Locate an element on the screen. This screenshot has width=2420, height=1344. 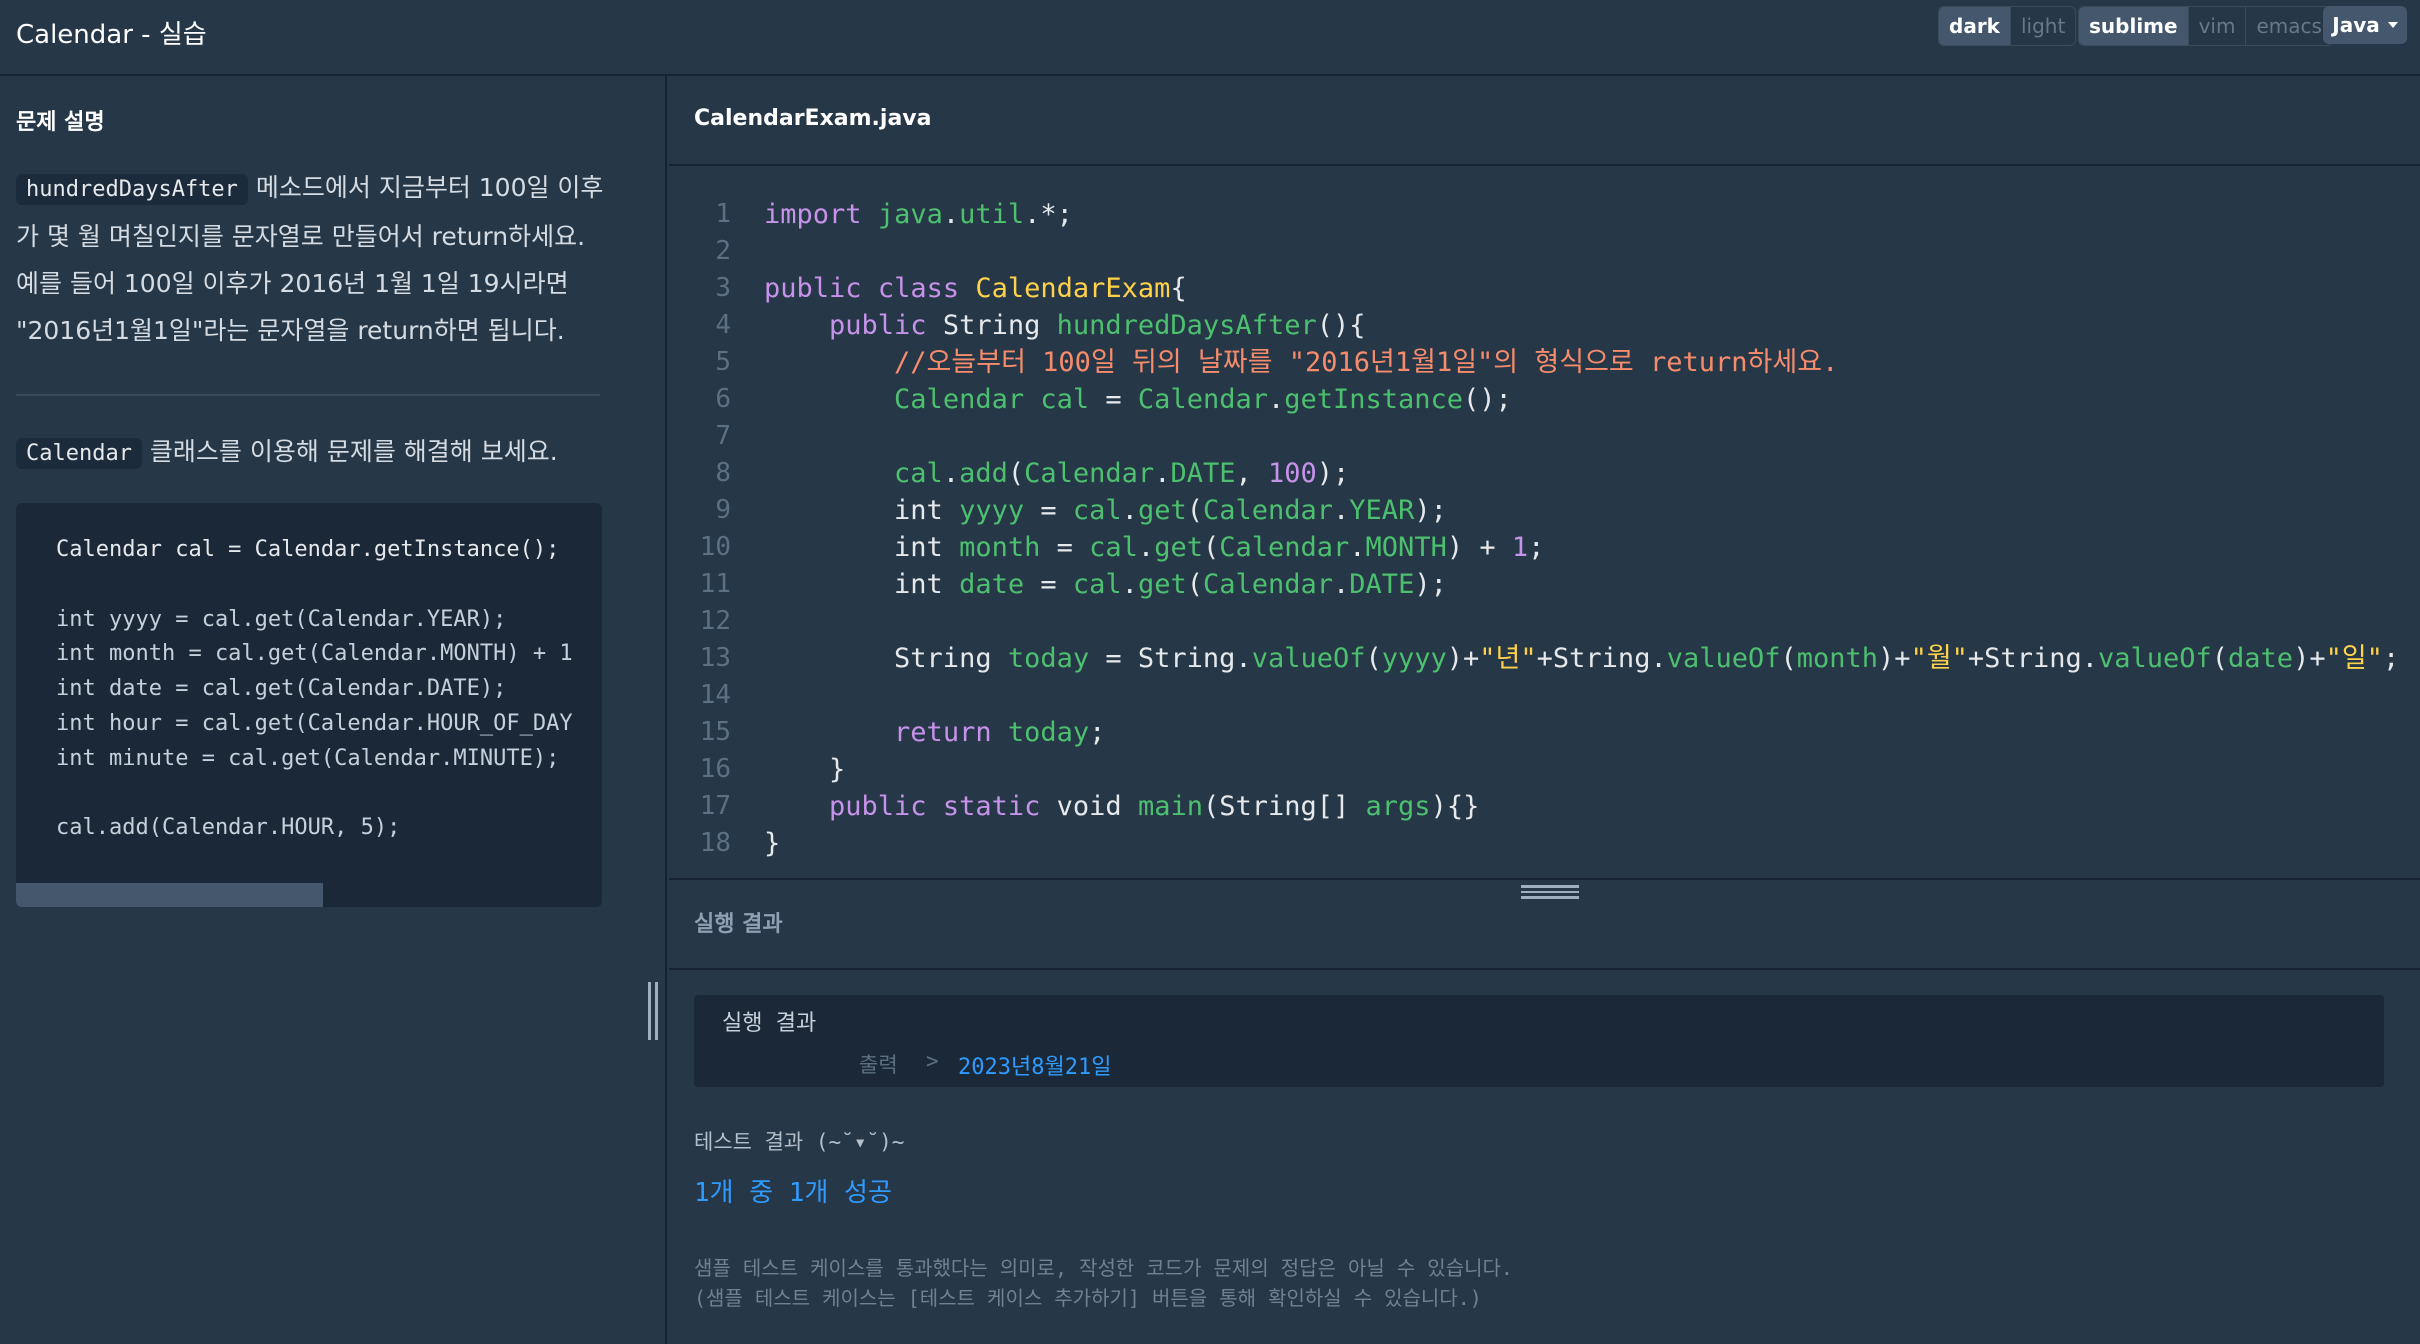
panel-resize-handle is located at coordinates (653, 1011).